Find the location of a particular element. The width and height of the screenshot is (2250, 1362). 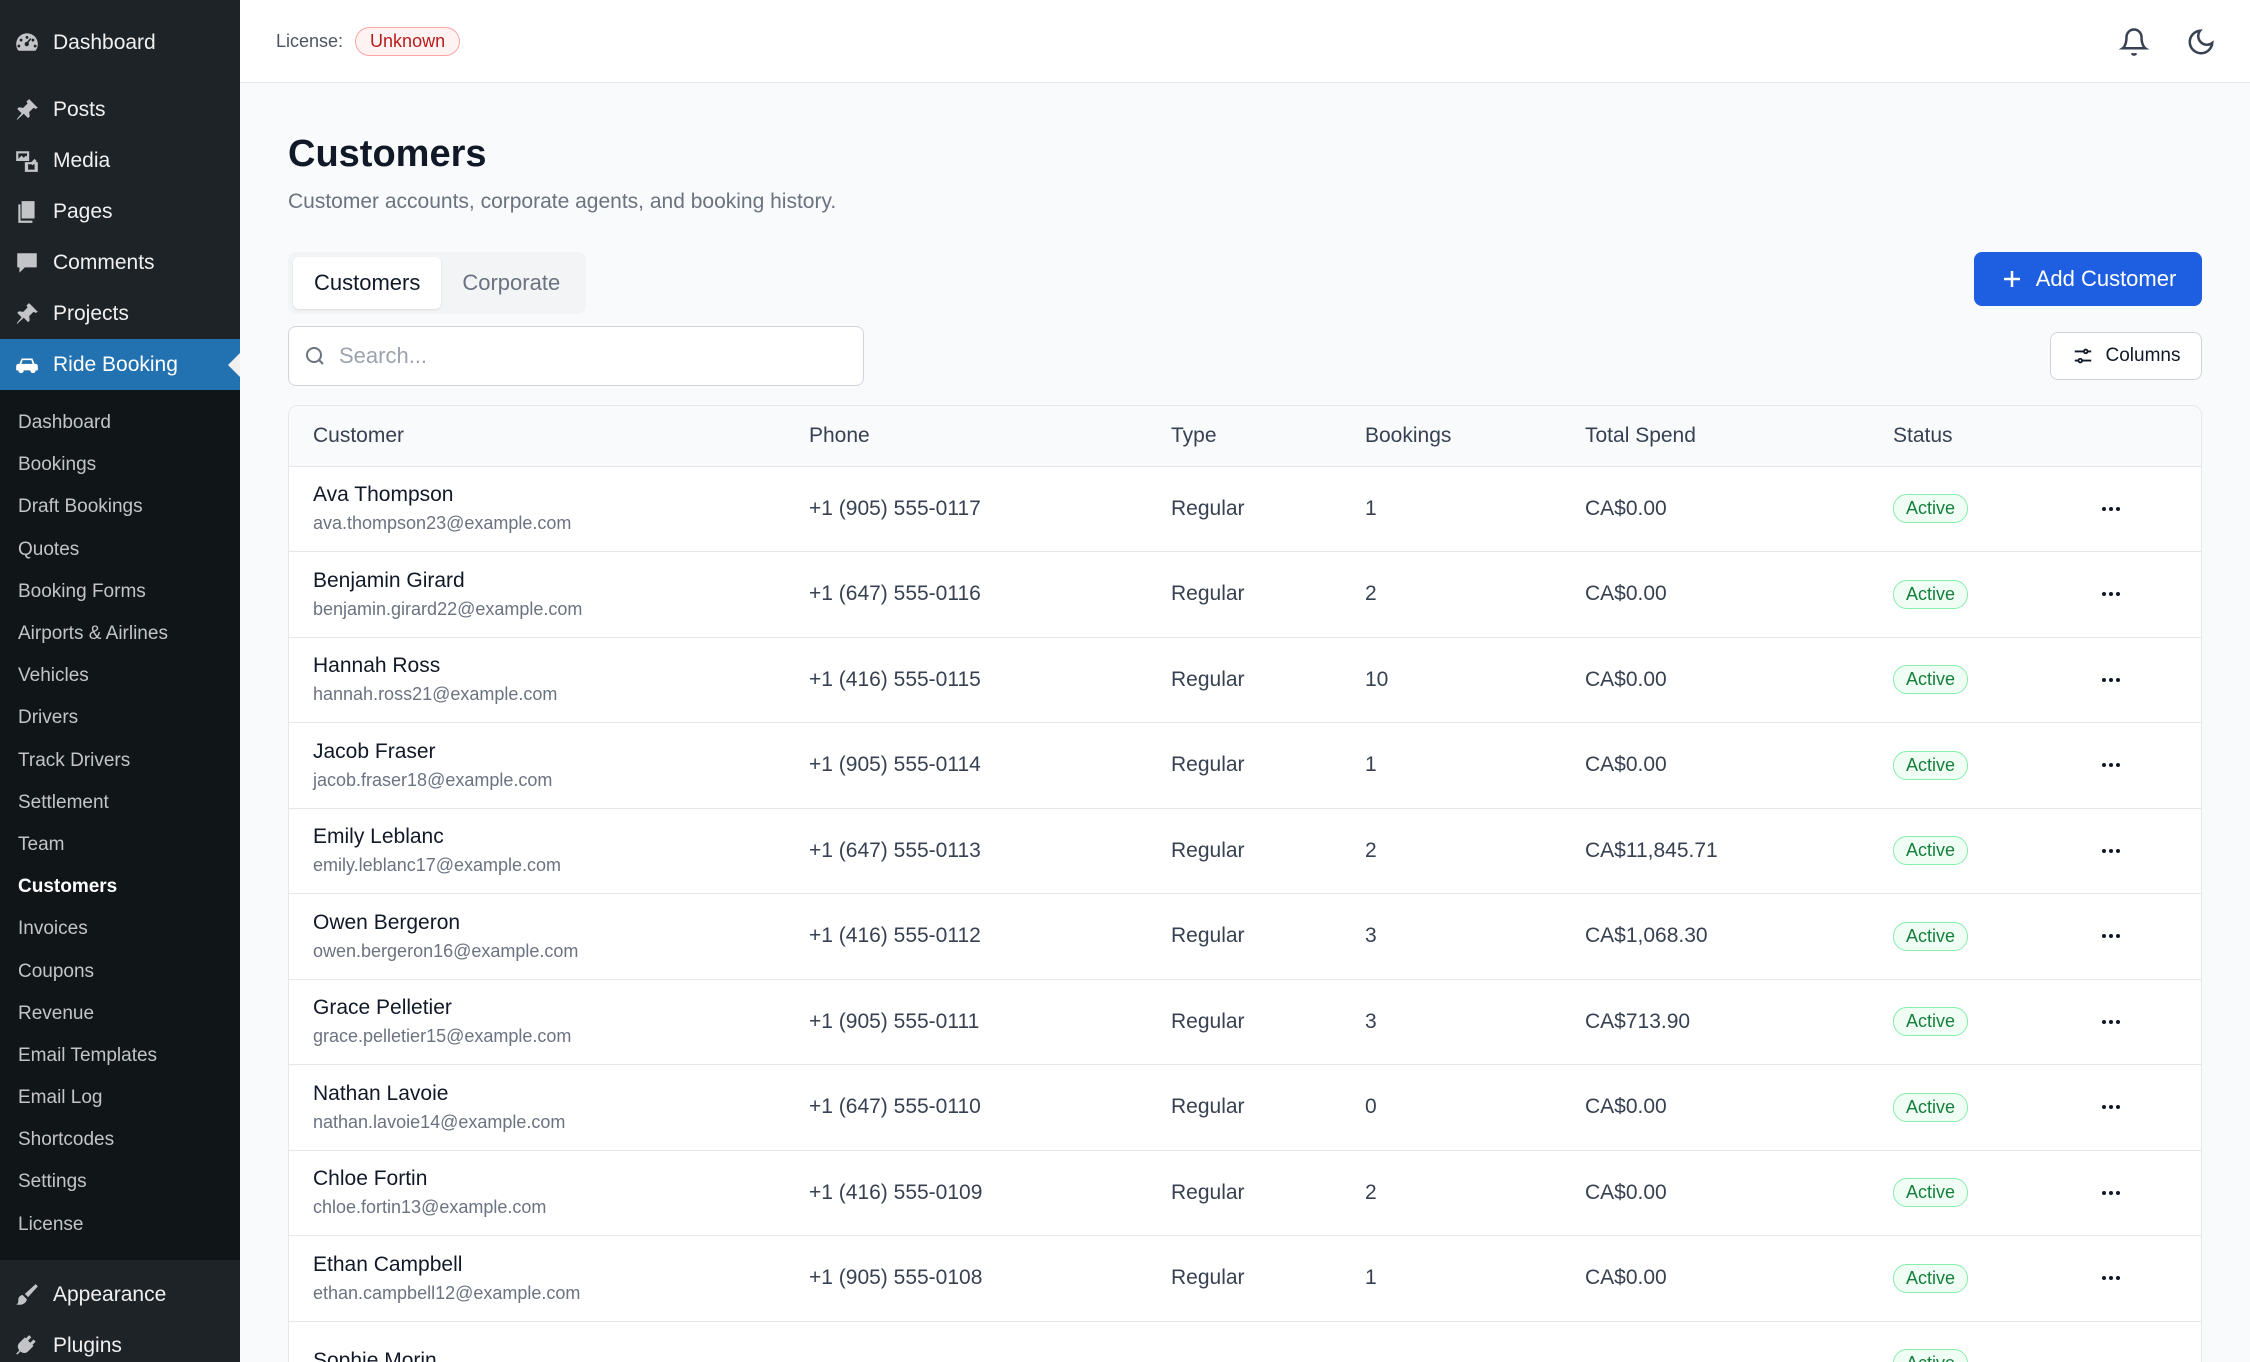

column-header-bookings: Bookings is located at coordinates (1475, 436).